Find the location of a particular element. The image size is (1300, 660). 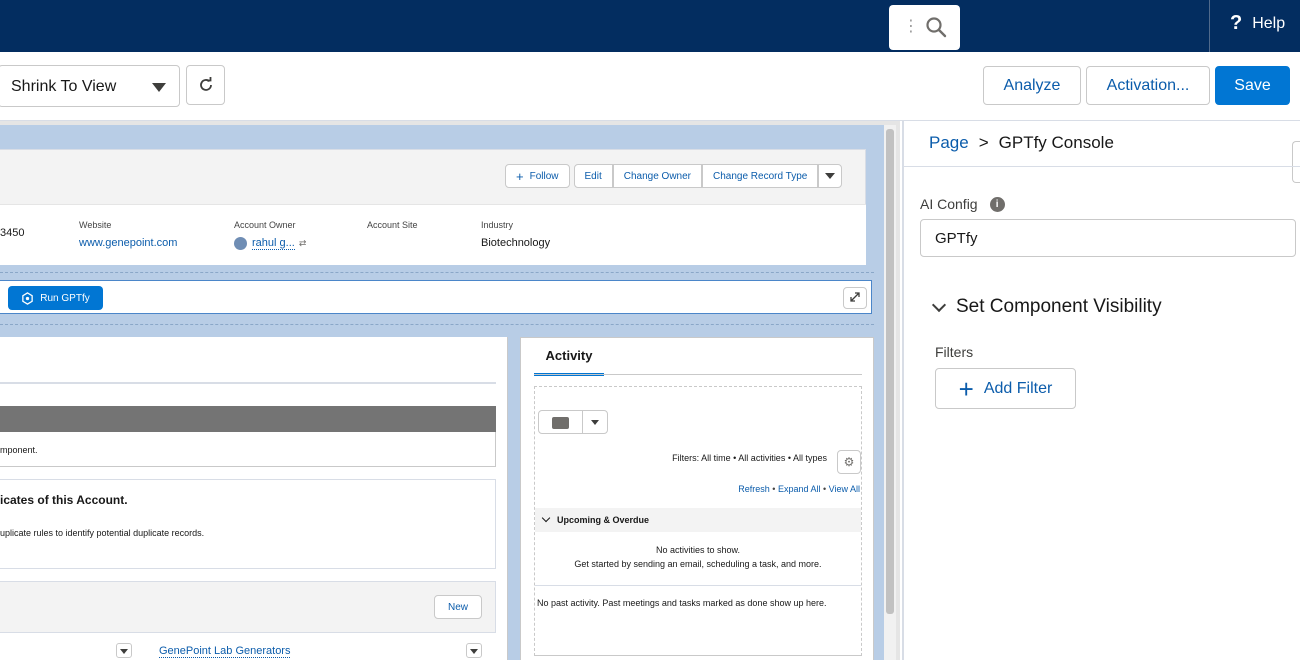

help-icon: ? is located at coordinates (1236, 23).